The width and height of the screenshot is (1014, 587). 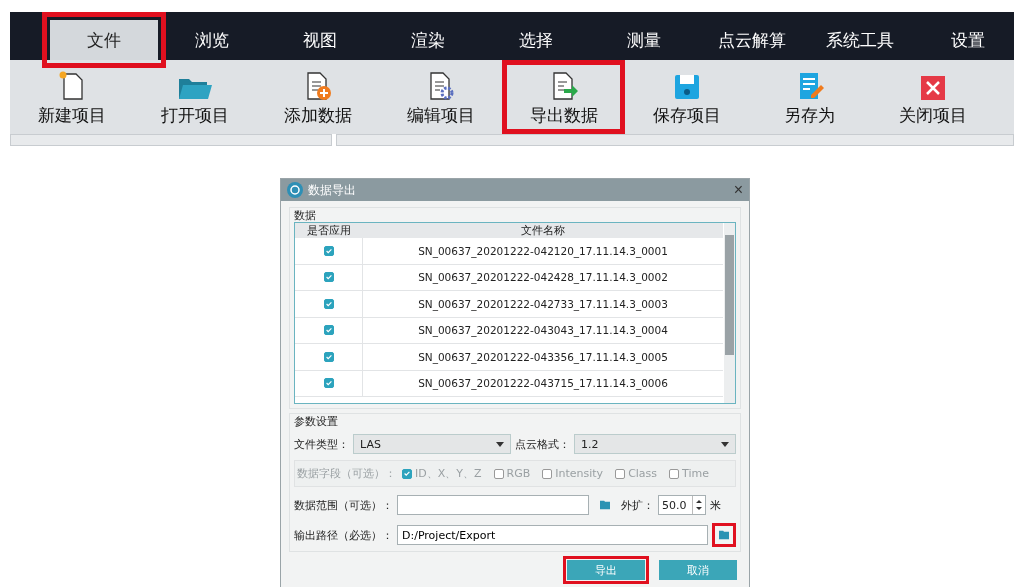 I want to click on field-label: 点云格式：, so click(x=542, y=444).